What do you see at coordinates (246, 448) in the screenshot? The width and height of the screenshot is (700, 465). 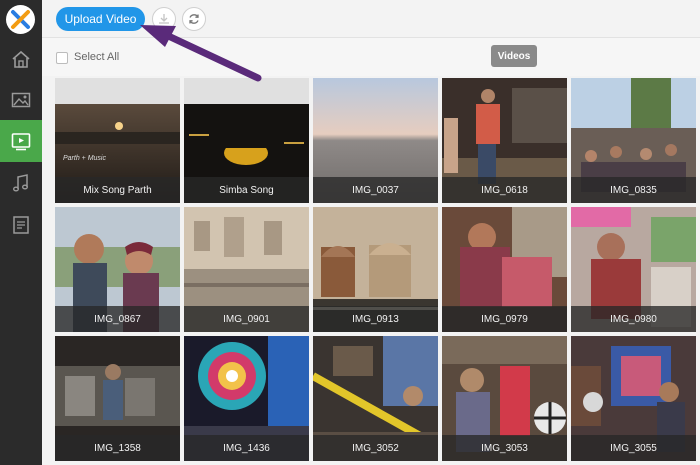 I see `video-title: IMG_1436` at bounding box center [246, 448].